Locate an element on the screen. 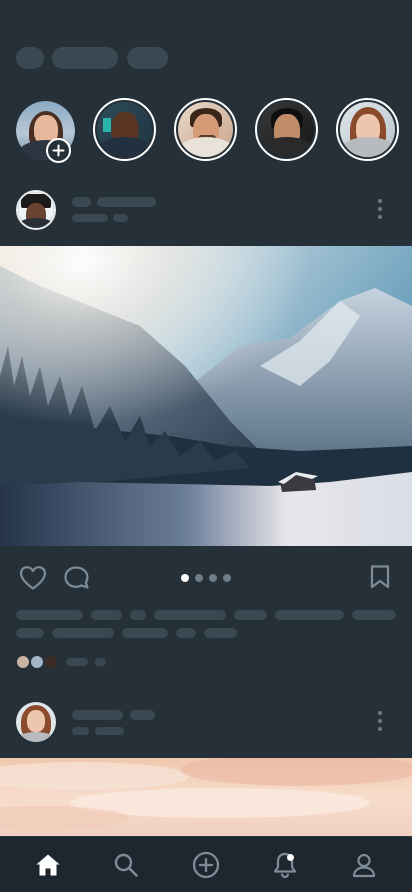 The width and height of the screenshot is (412, 892). comment-bubble-icon is located at coordinates (77, 578).